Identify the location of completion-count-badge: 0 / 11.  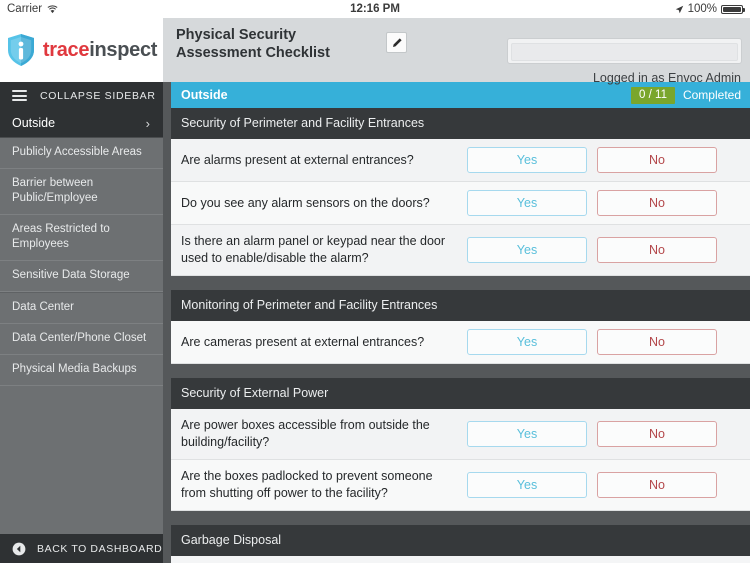
(653, 95).